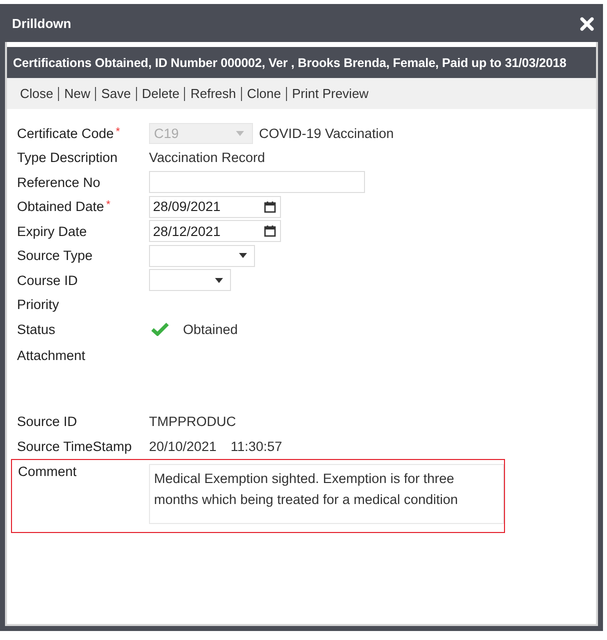  What do you see at coordinates (160, 329) in the screenshot?
I see `check-icon` at bounding box center [160, 329].